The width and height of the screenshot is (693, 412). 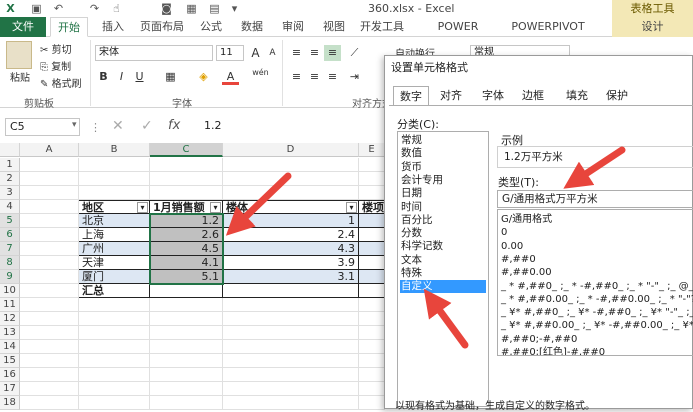 What do you see at coordinates (94, 8) in the screenshot?
I see `redo-icon: ↷` at bounding box center [94, 8].